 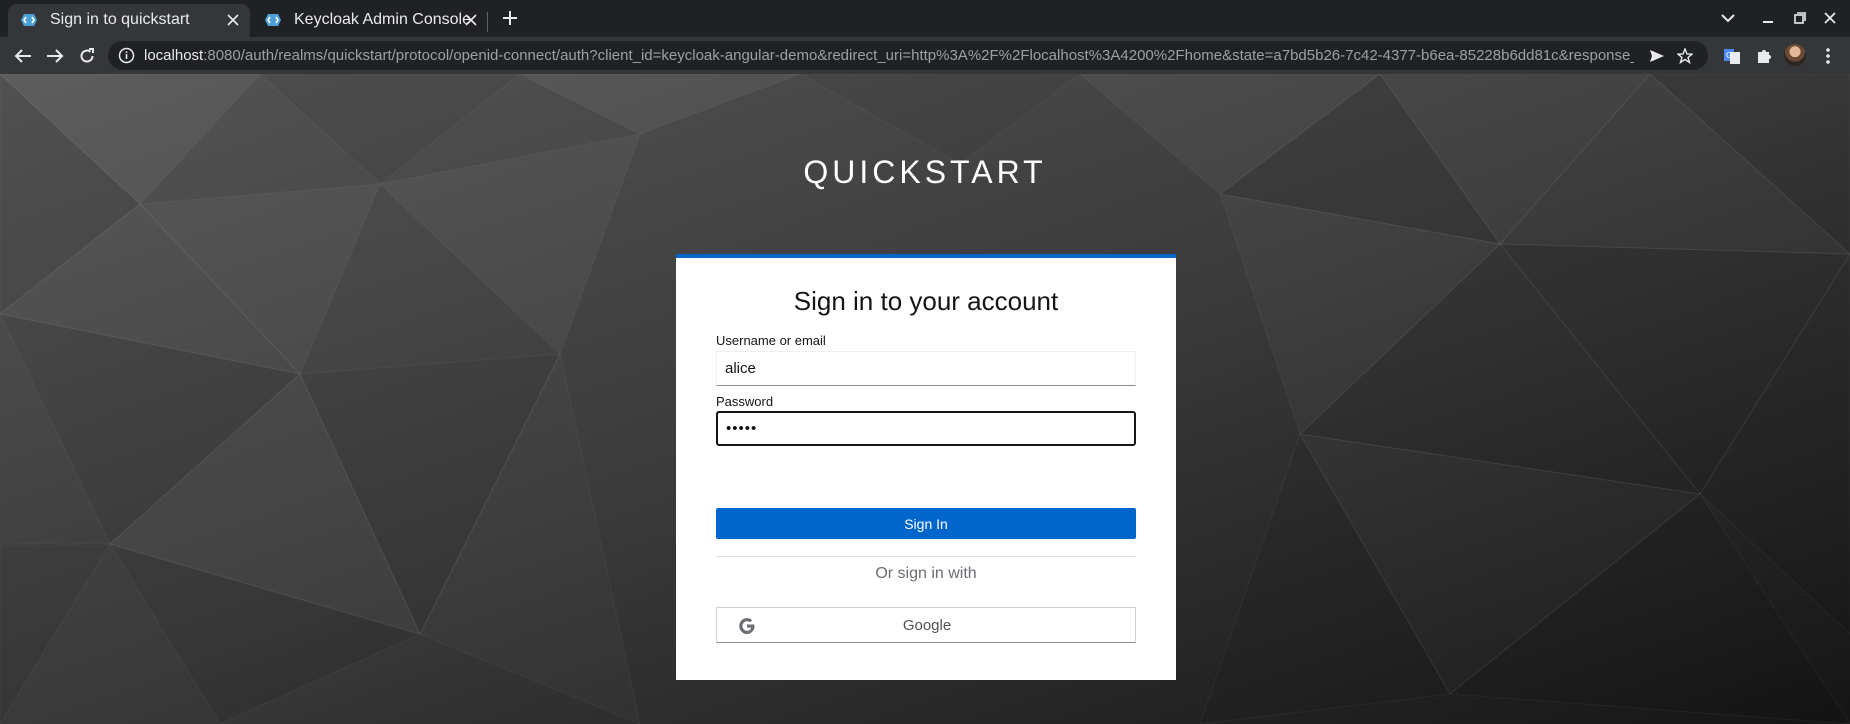 I want to click on puzzle-extensions-icon, so click(x=1764, y=56).